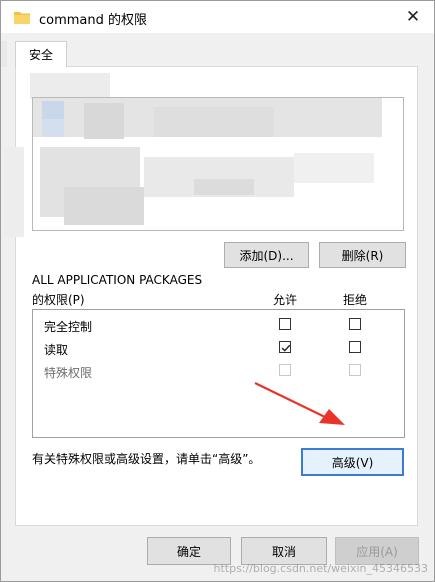  What do you see at coordinates (217, 17) in the screenshot?
I see `title-bar: command 的权限 ✕` at bounding box center [217, 17].